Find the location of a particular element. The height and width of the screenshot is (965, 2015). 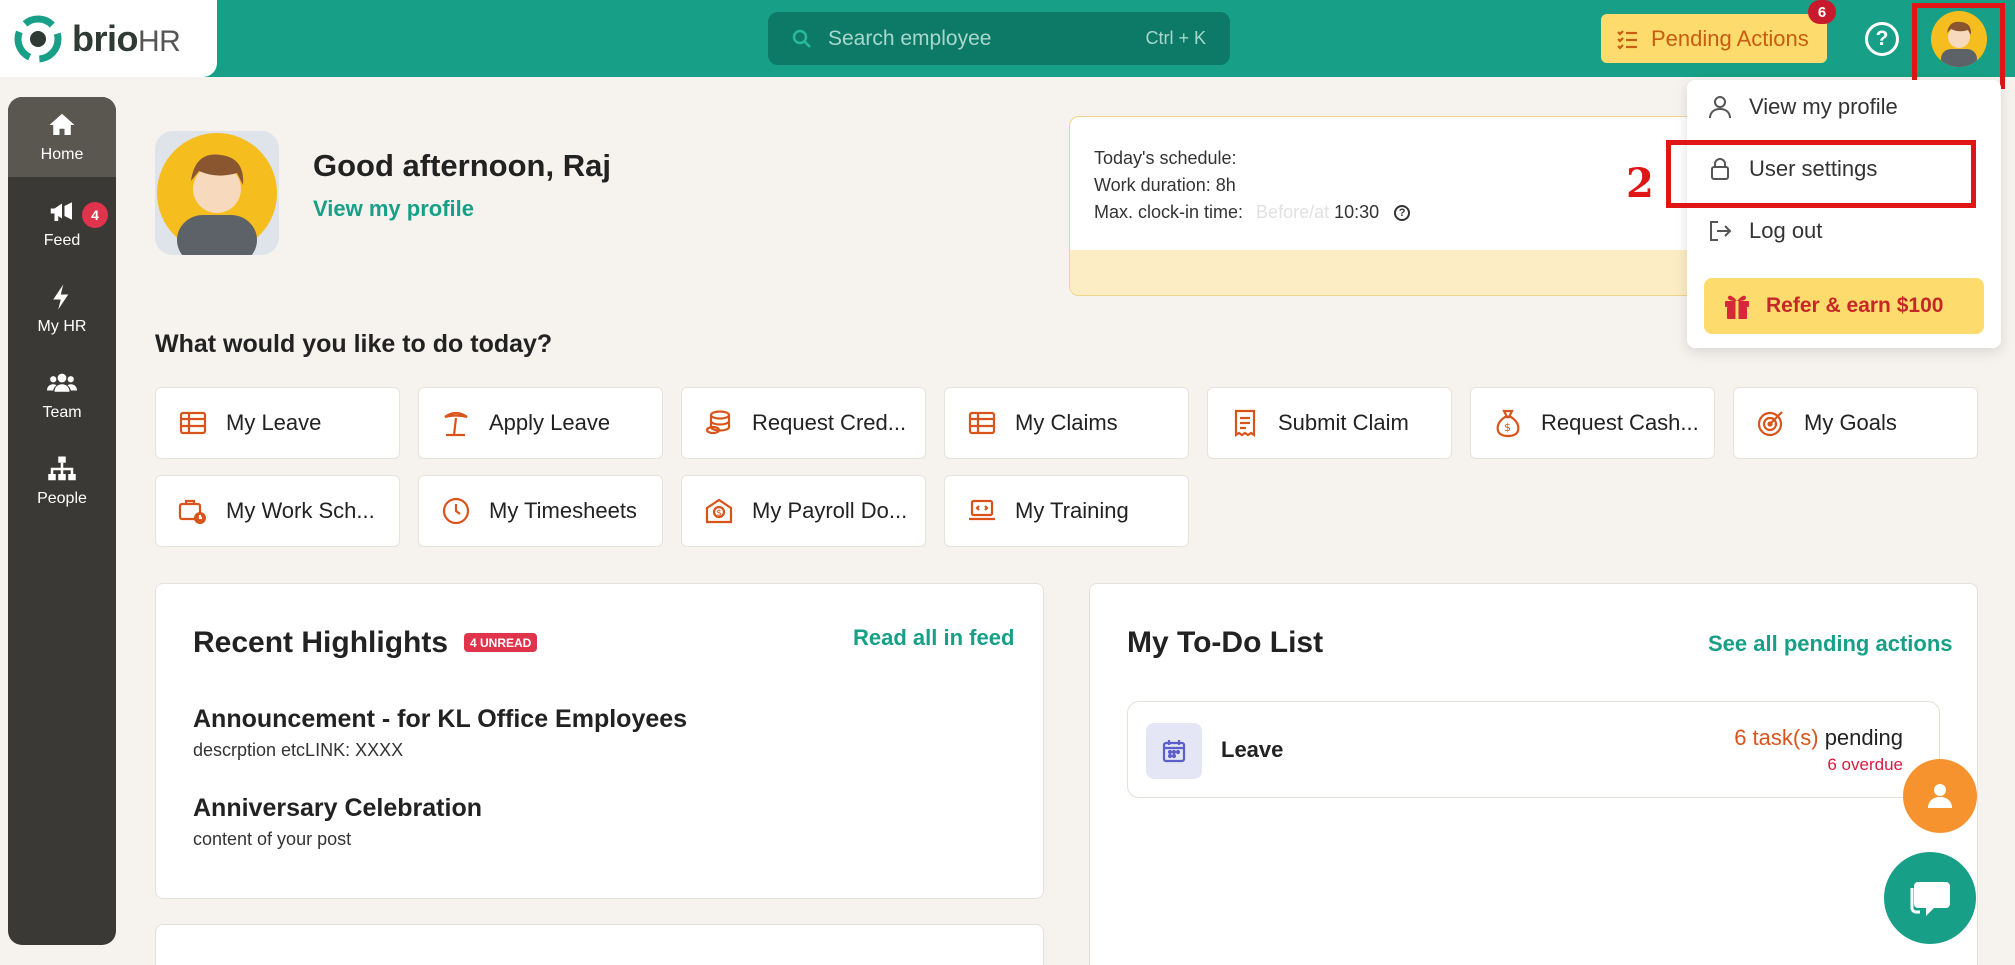

briefcase-clock-icon is located at coordinates (192, 511).